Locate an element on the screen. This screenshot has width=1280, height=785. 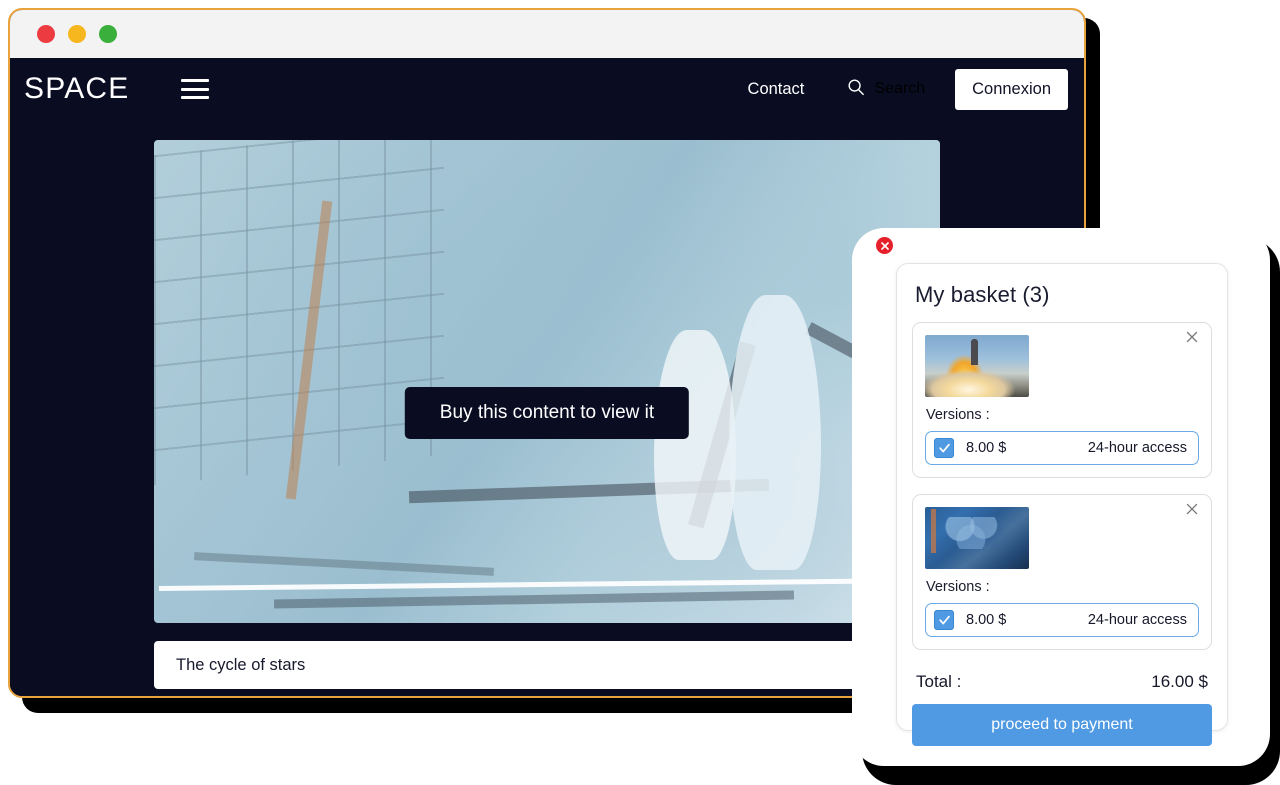
proceed-to-payment-button: proceed to payment is located at coordinates (1062, 725).